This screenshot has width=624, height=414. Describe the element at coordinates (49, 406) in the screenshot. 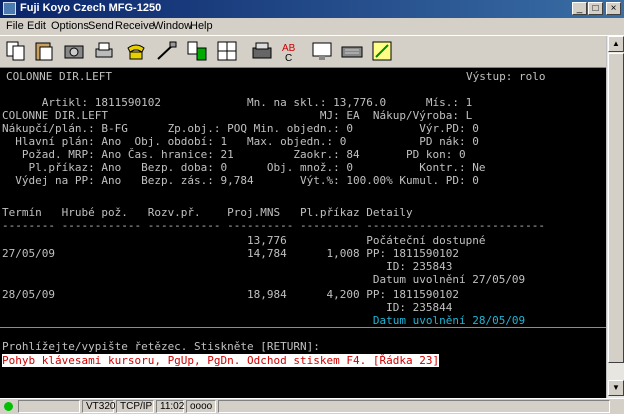

I see `status-pane-empty` at that location.